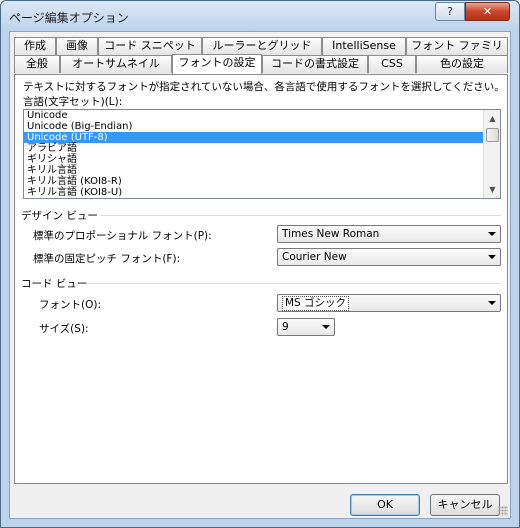 The image size is (520, 528). Describe the element at coordinates (331, 234) in the screenshot. I see `proportional-font-value: Times New Roman` at that location.